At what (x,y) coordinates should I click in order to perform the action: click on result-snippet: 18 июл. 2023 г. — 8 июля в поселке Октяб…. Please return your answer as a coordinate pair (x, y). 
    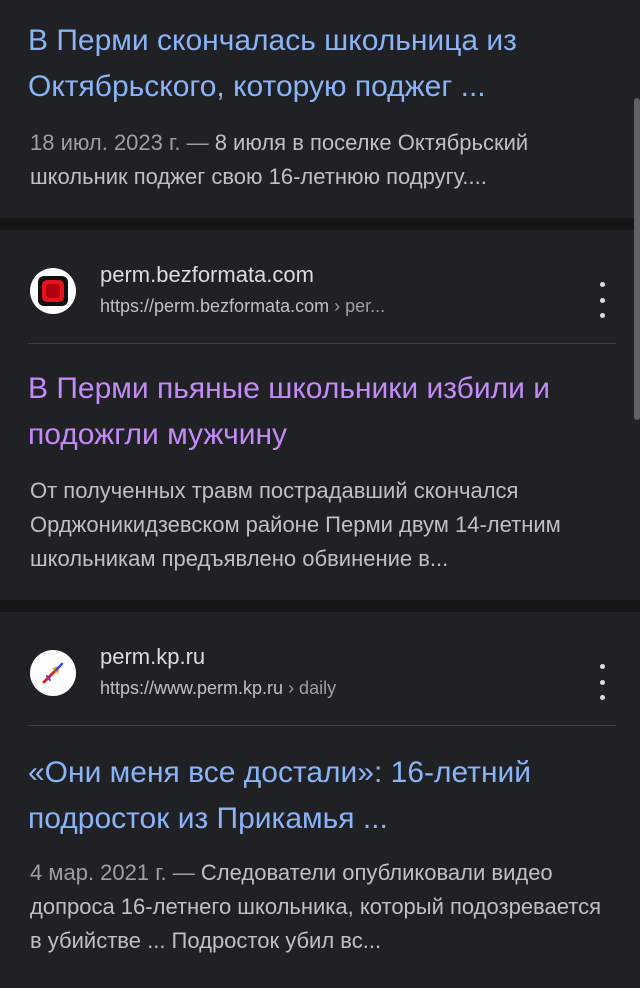
    Looking at the image, I should click on (322, 160).